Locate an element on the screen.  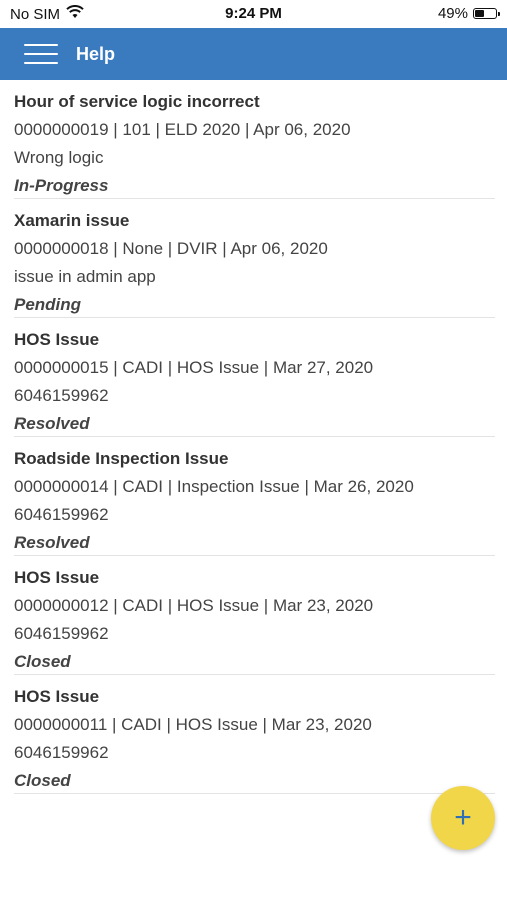
ticket-title: Roadside Inspection Issue is located at coordinates (121, 458).